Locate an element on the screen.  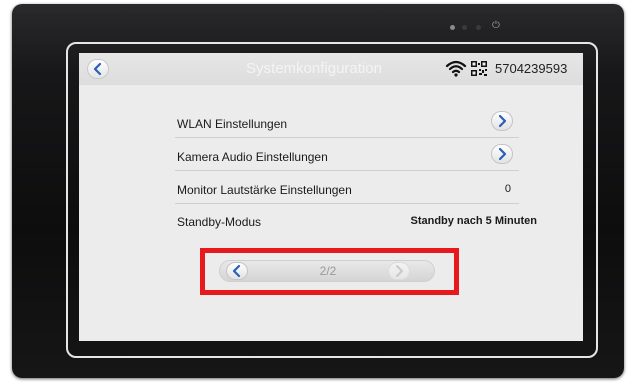
settings-row-wlan: WLAN Einstellungen is located at coordinates (347, 123).